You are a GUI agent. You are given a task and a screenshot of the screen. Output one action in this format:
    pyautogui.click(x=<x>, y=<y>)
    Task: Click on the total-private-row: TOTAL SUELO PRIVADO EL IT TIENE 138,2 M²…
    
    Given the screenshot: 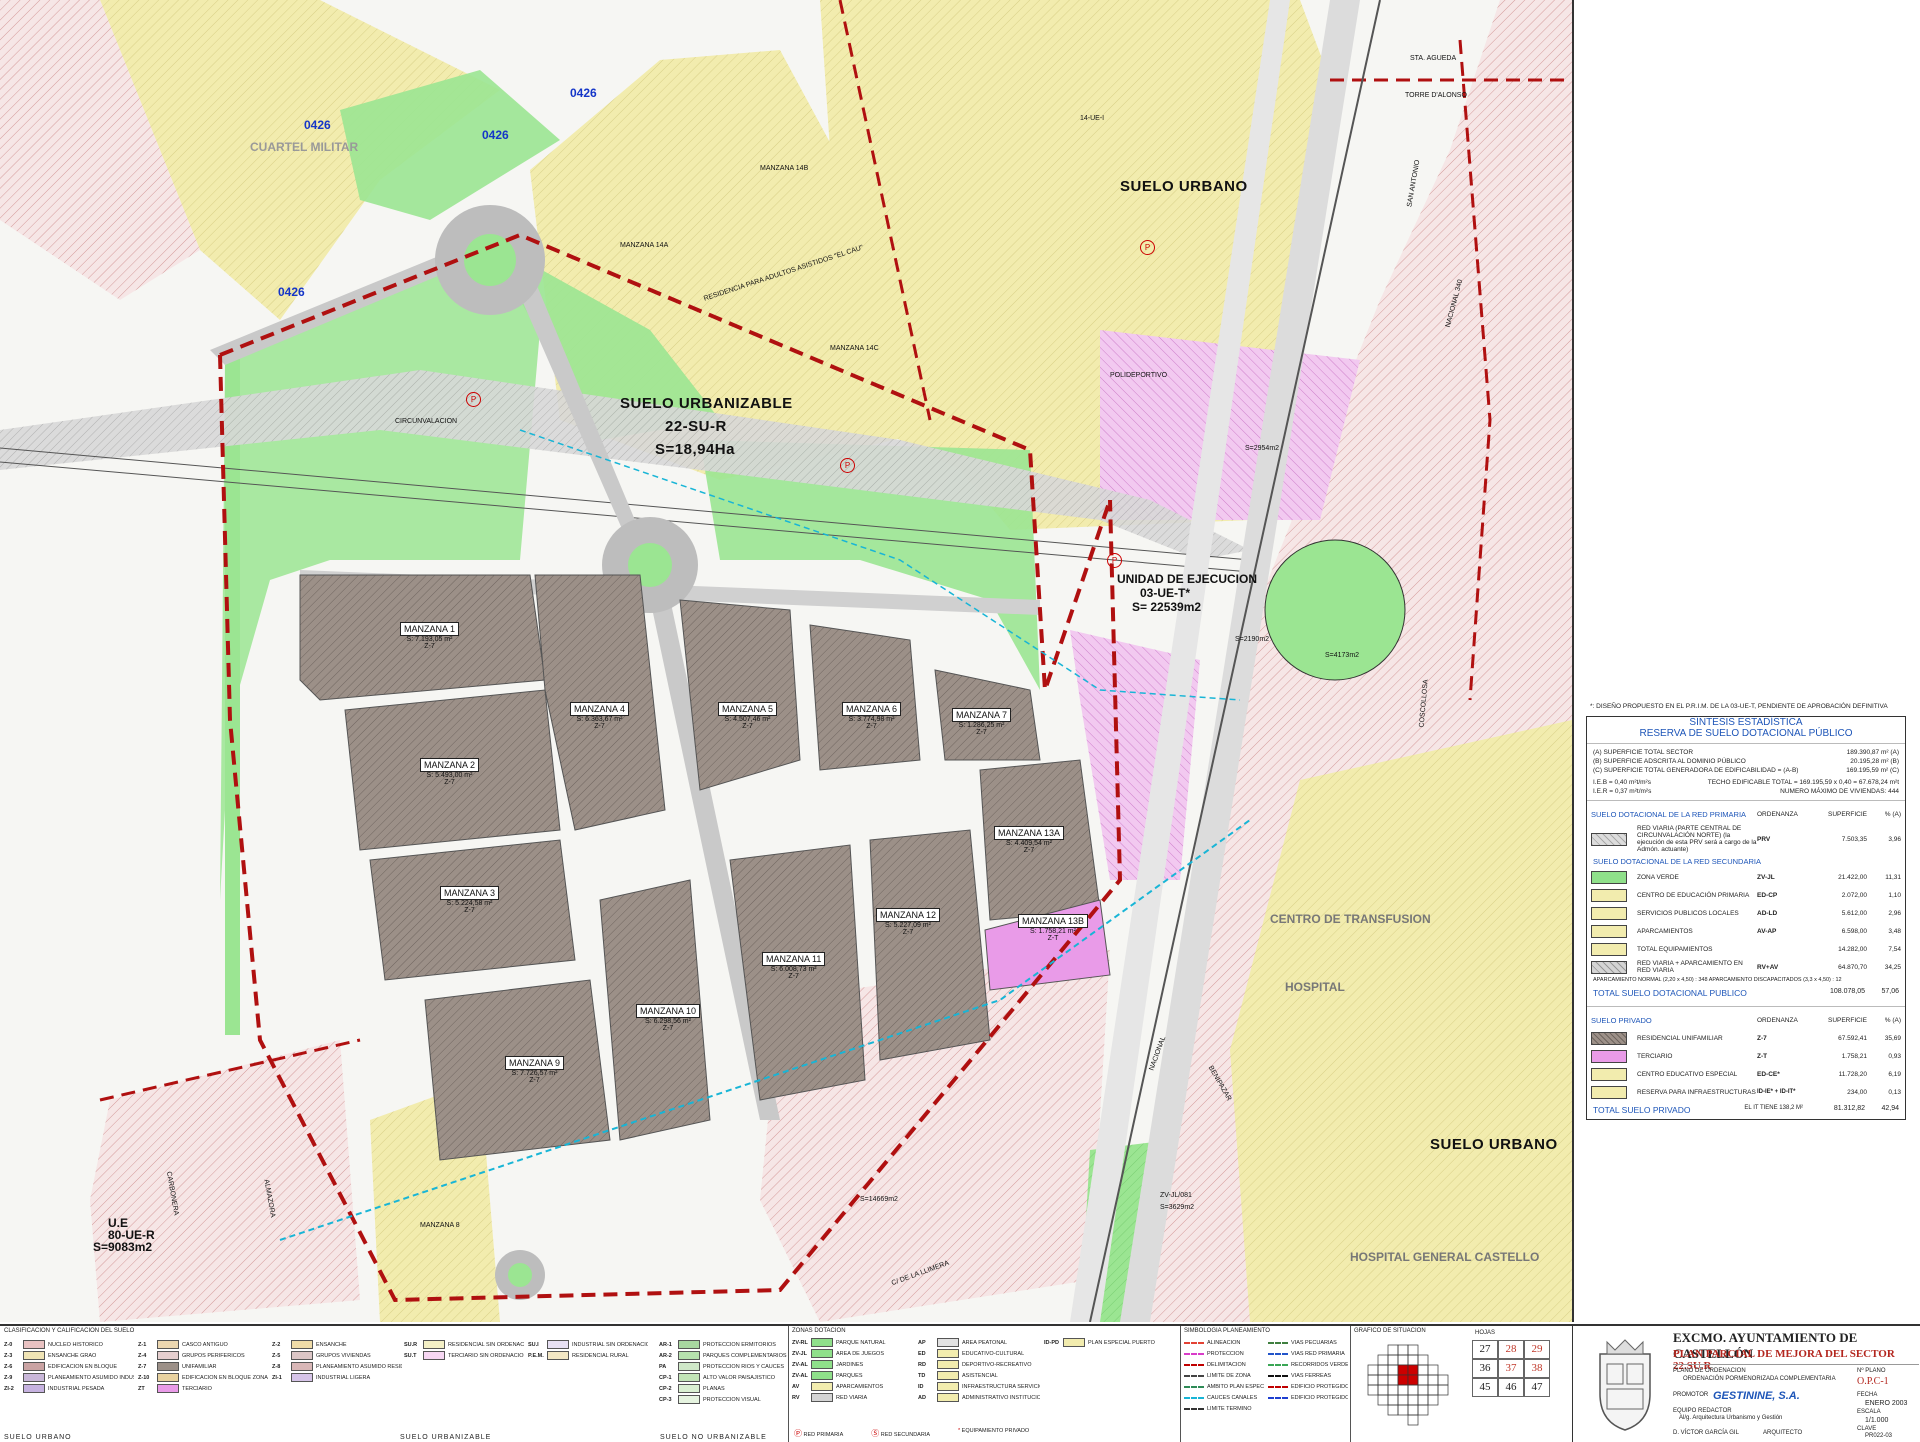 What is the action you would take?
    pyautogui.click(x=1746, y=1110)
    